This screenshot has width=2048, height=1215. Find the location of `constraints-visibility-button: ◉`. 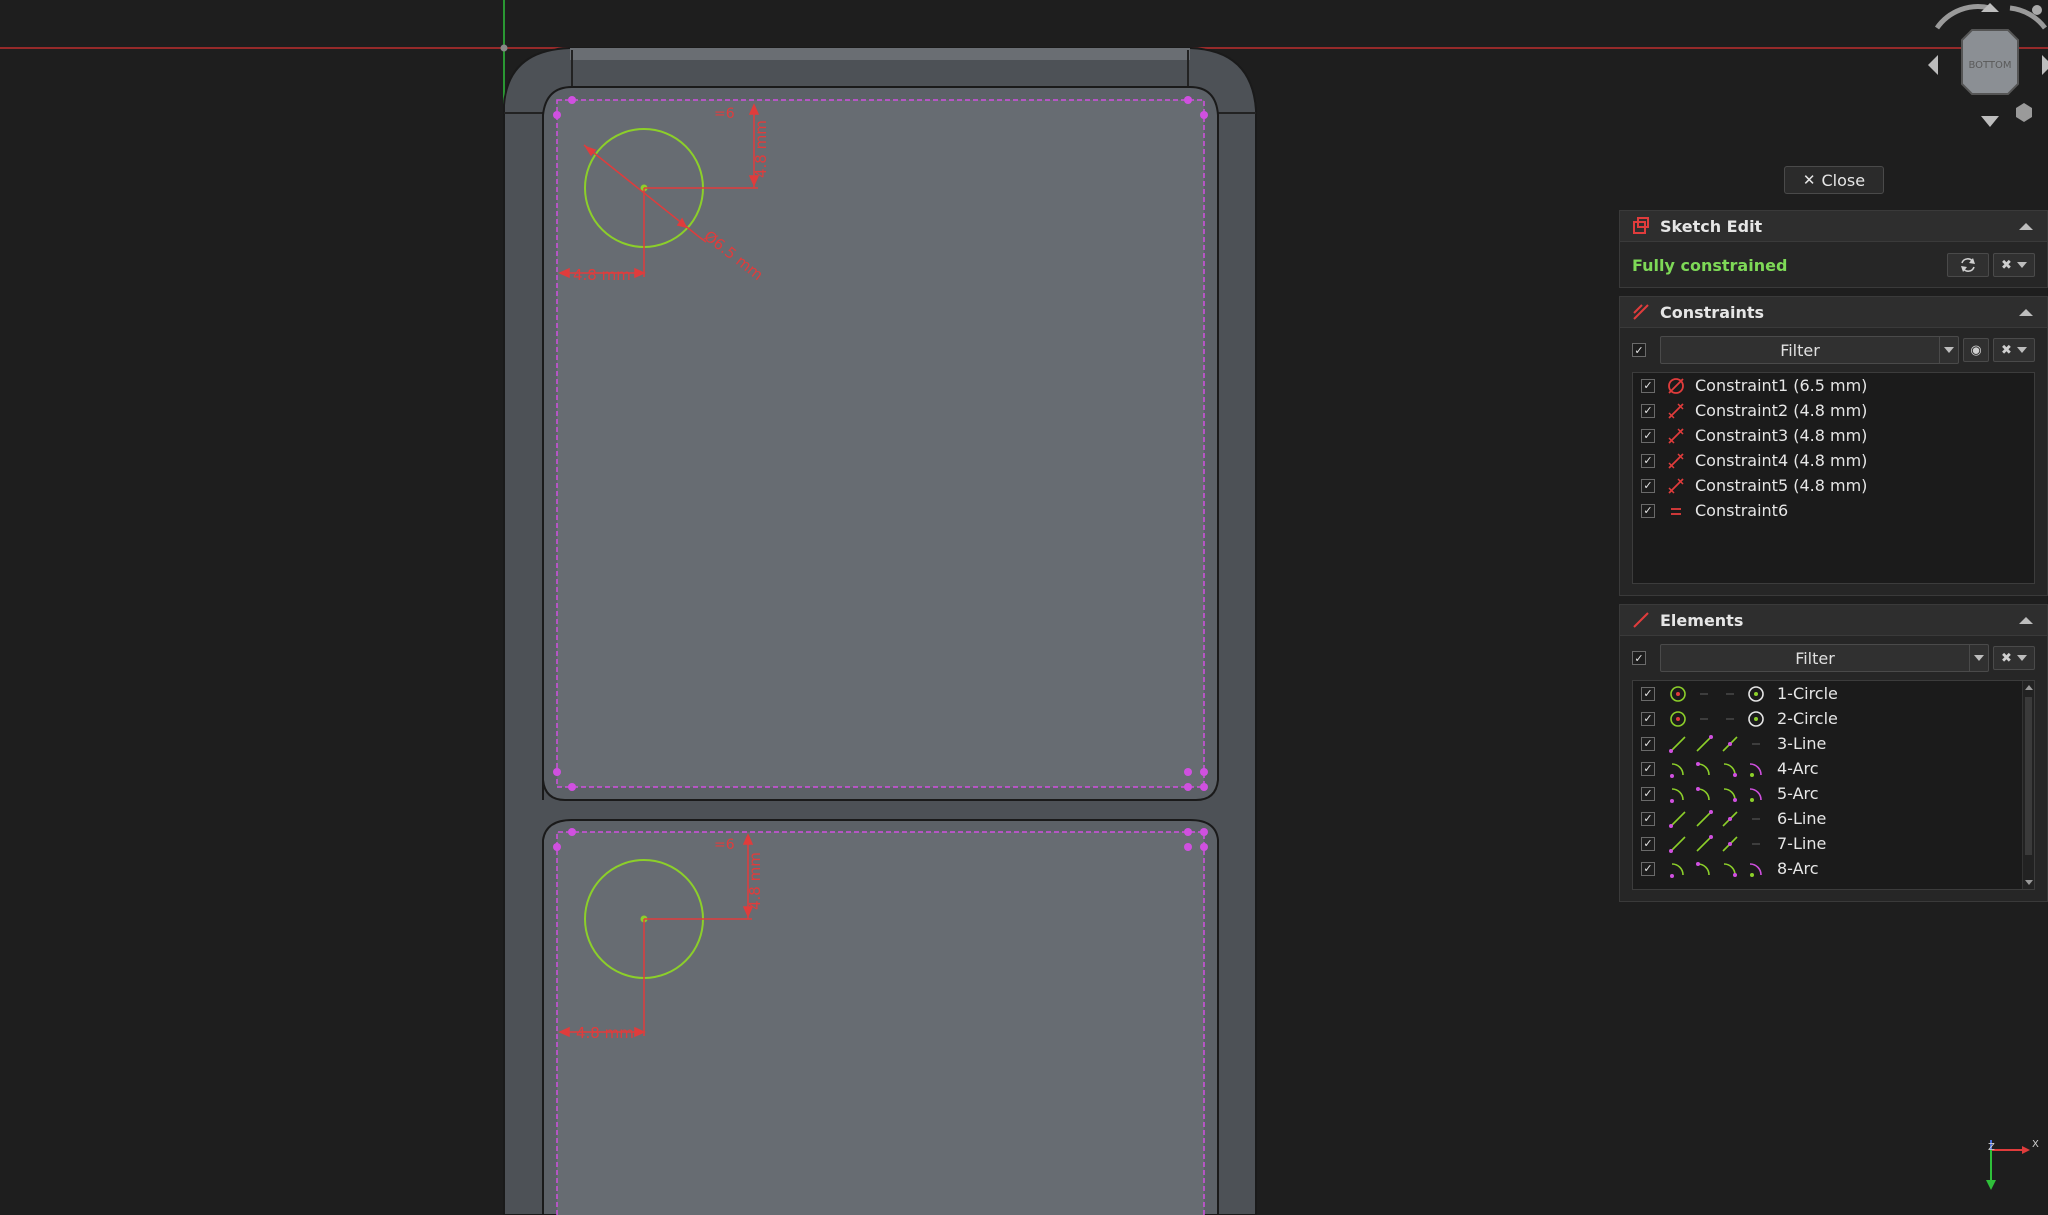

constraints-visibility-button: ◉ is located at coordinates (1976, 350).